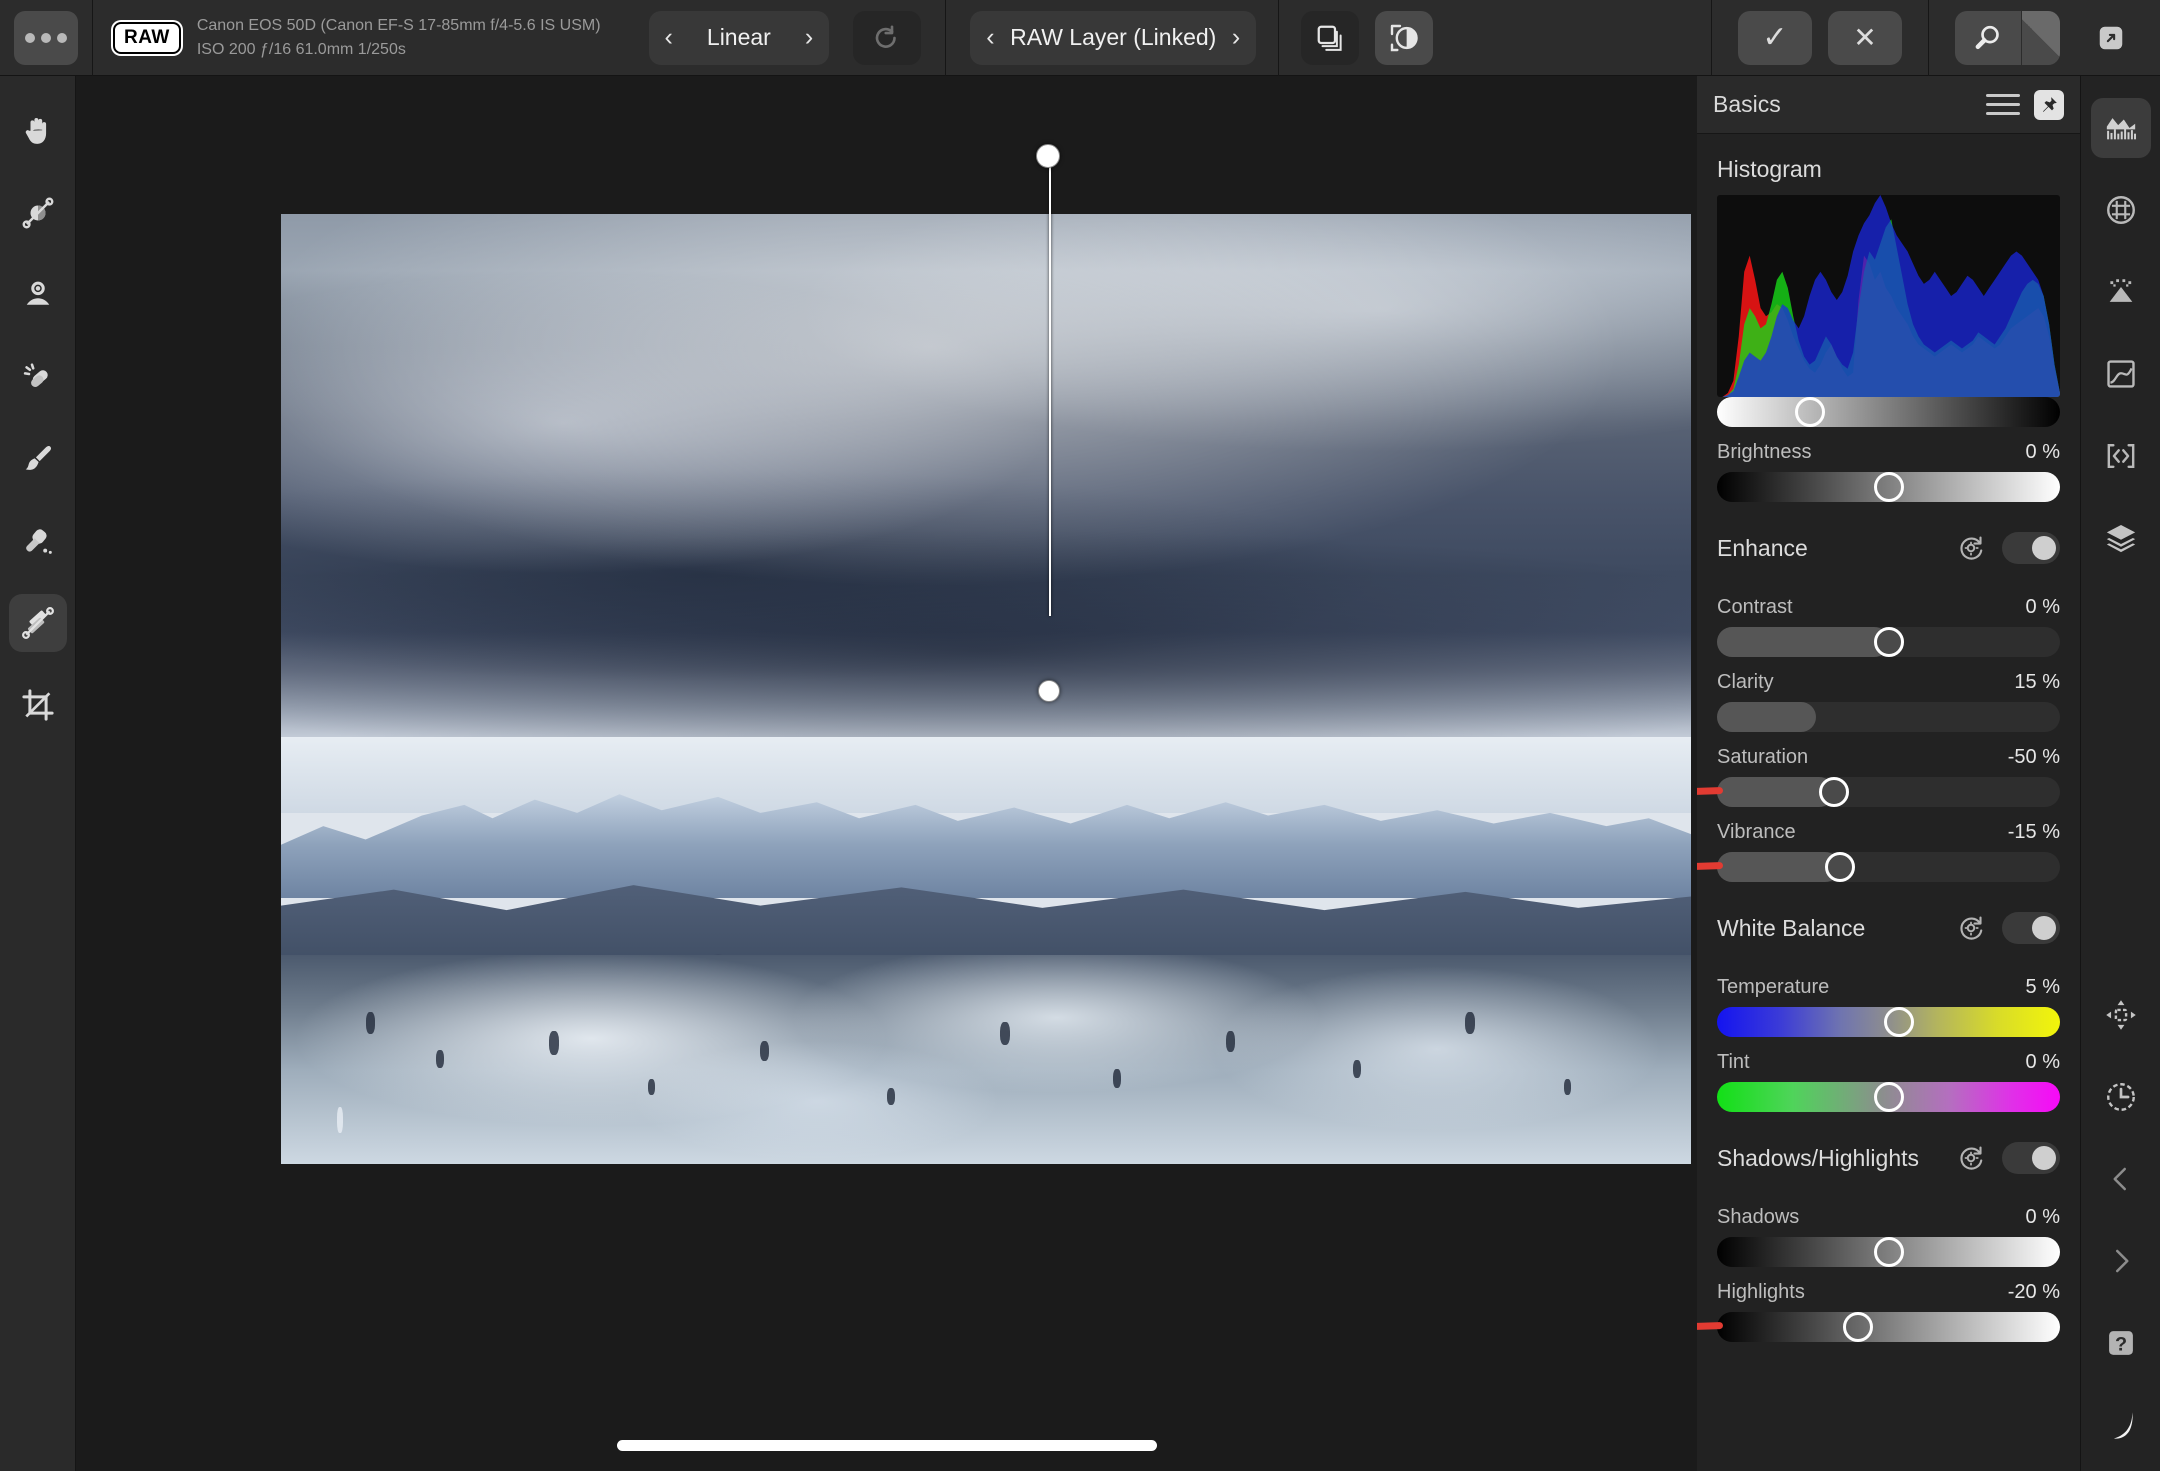  Describe the element at coordinates (38, 131) in the screenshot. I see `hand-tool` at that location.